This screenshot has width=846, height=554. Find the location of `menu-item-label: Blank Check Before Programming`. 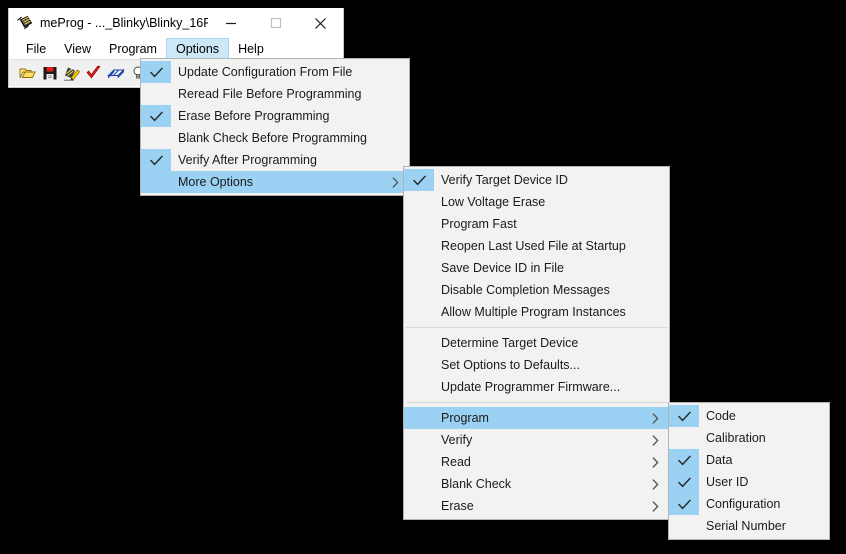

menu-item-label: Blank Check Before Programming is located at coordinates (272, 138).